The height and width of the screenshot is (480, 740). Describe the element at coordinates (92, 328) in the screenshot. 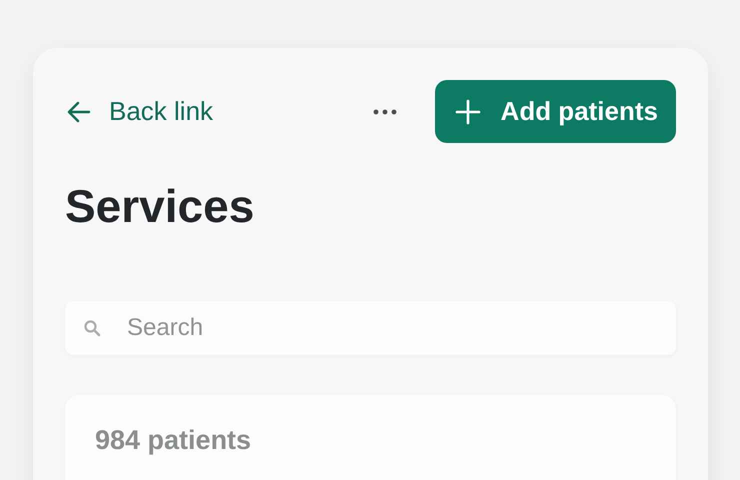

I see `search-icon` at that location.